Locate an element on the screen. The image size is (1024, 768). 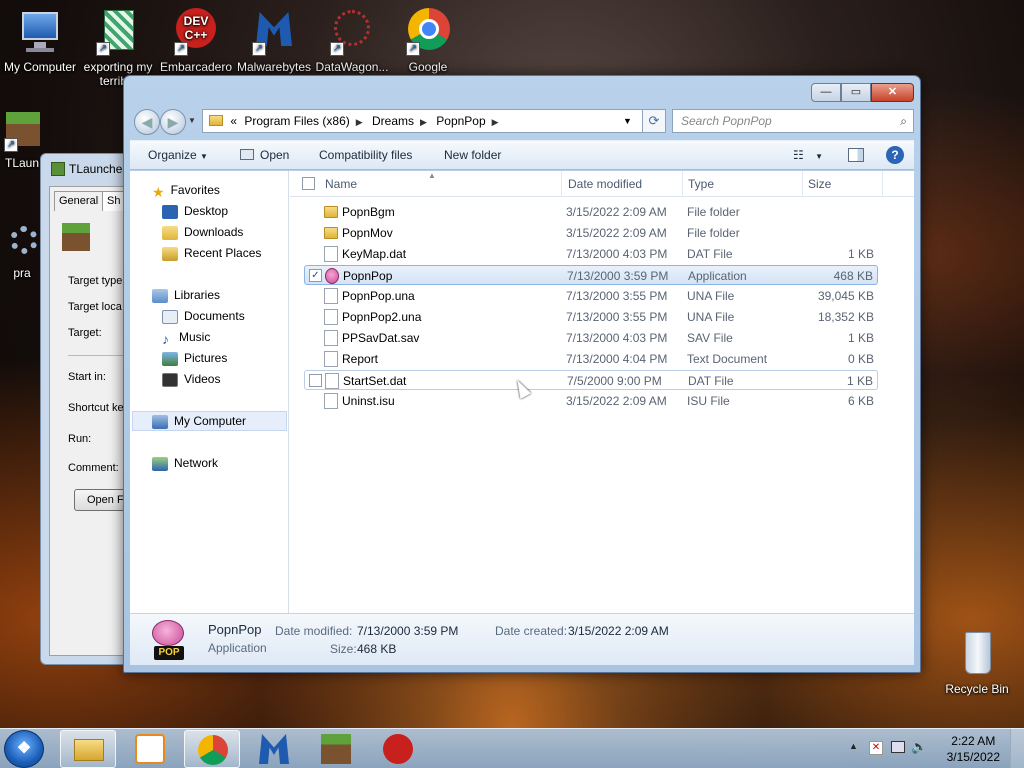
taskbar-malwarebytes is located at coordinates (274, 749).